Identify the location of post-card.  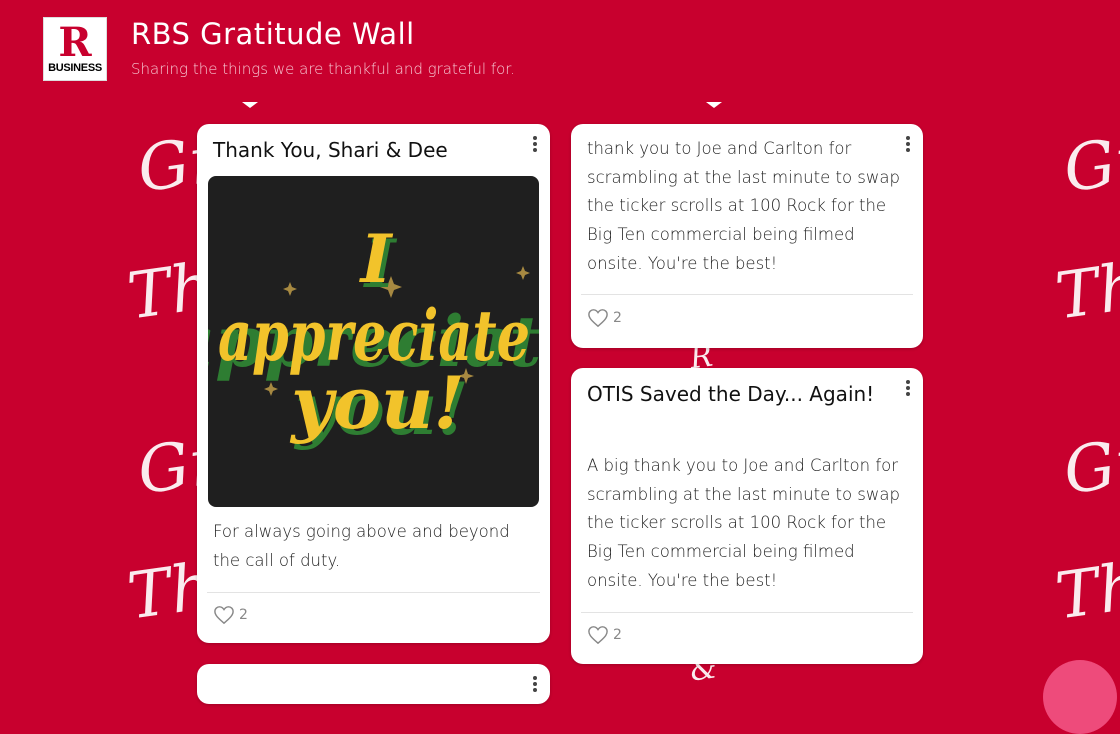
(373, 684).